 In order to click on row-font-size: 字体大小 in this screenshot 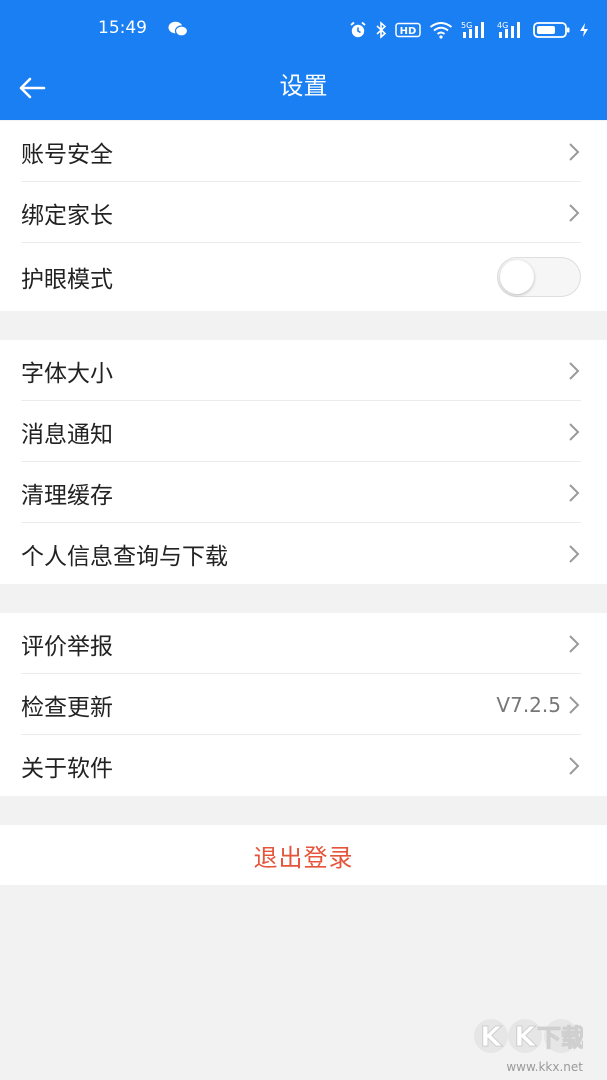, I will do `click(303, 370)`.